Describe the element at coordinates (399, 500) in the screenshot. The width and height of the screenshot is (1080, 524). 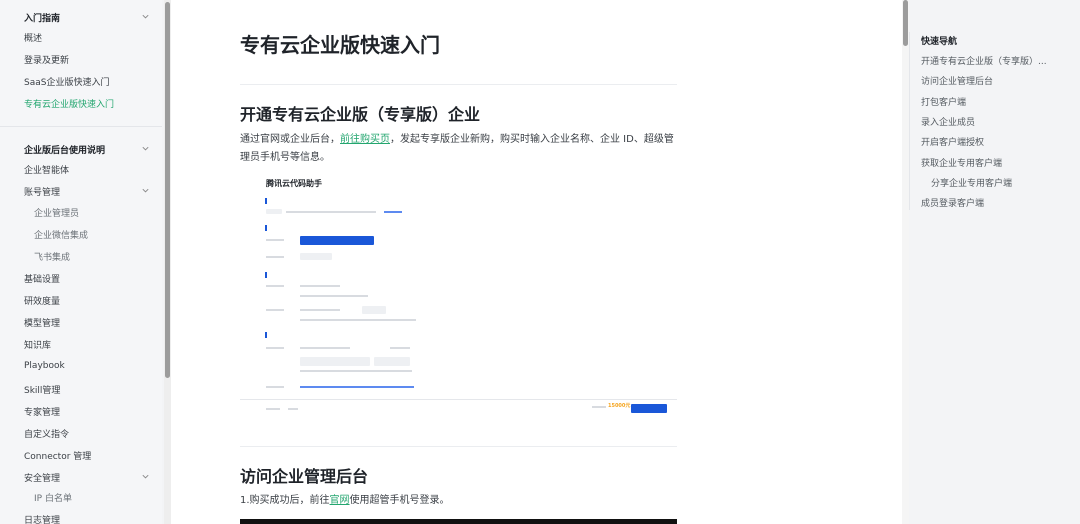
I see `paragraph-text: 使用超管手机号登录。` at that location.